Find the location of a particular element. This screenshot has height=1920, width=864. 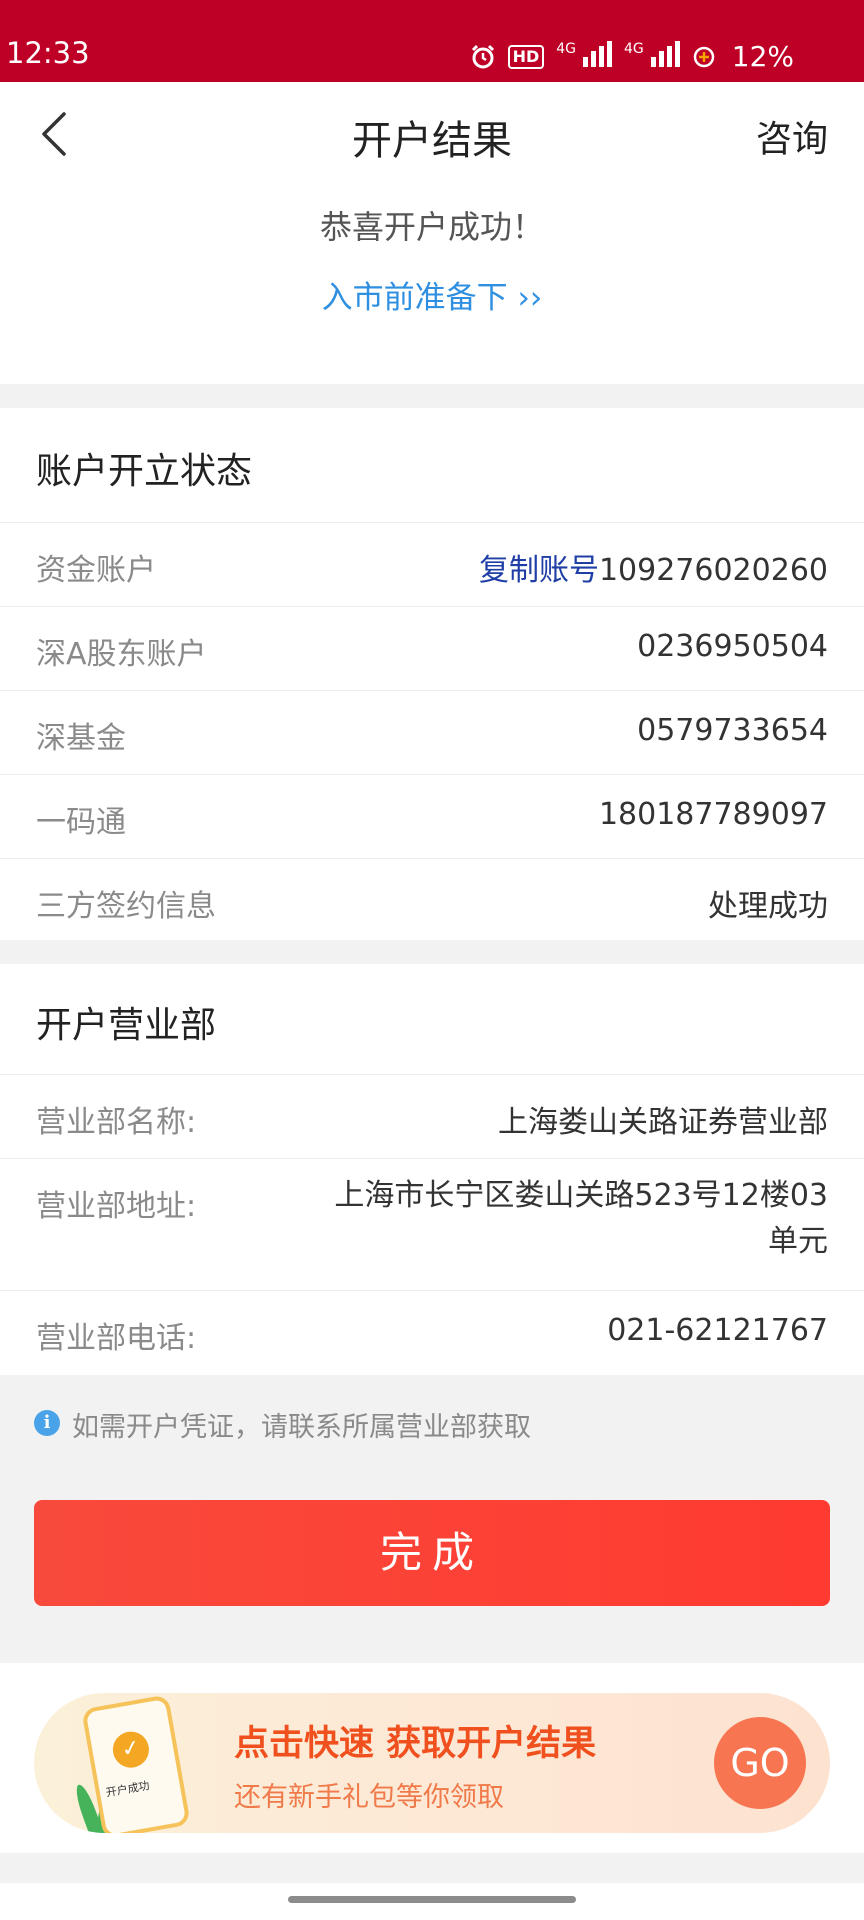

row-label: 深A股东账户 is located at coordinates (121, 654).